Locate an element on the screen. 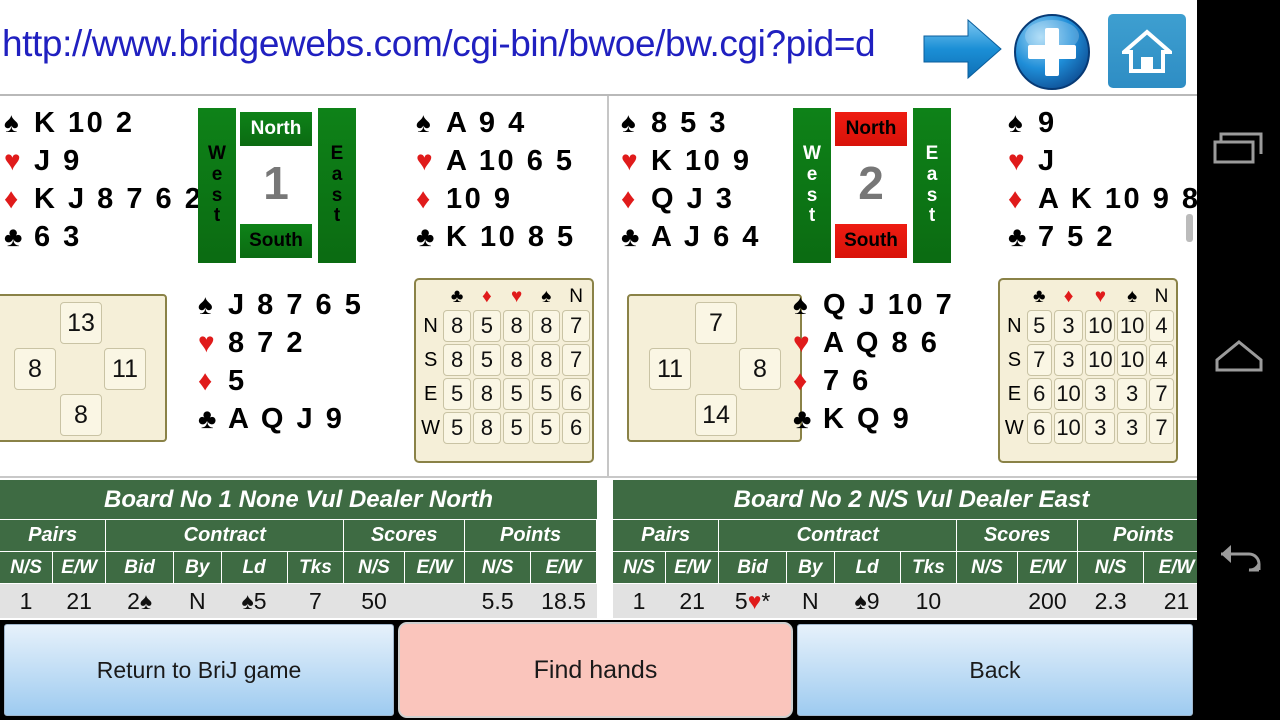 This screenshot has width=1280, height=720. suit-row-diamonds: ♦ K J 8 7 6 2 is located at coordinates (103, 199).